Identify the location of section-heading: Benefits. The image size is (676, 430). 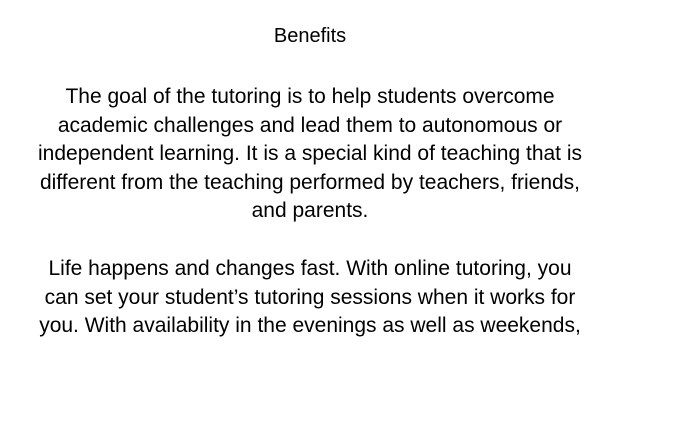
(310, 36).